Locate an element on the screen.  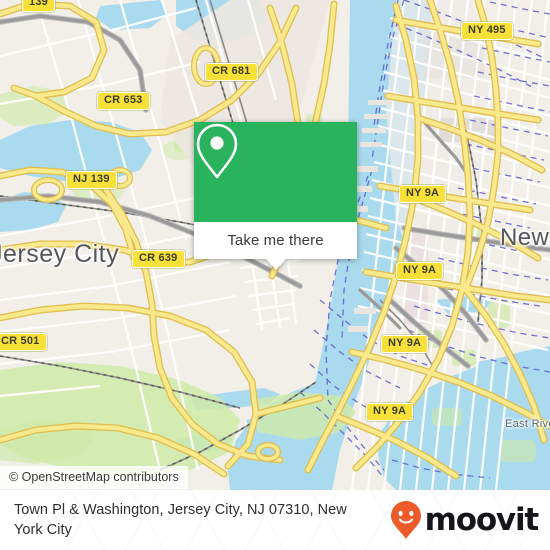
map-pin-icon is located at coordinates (217, 151).